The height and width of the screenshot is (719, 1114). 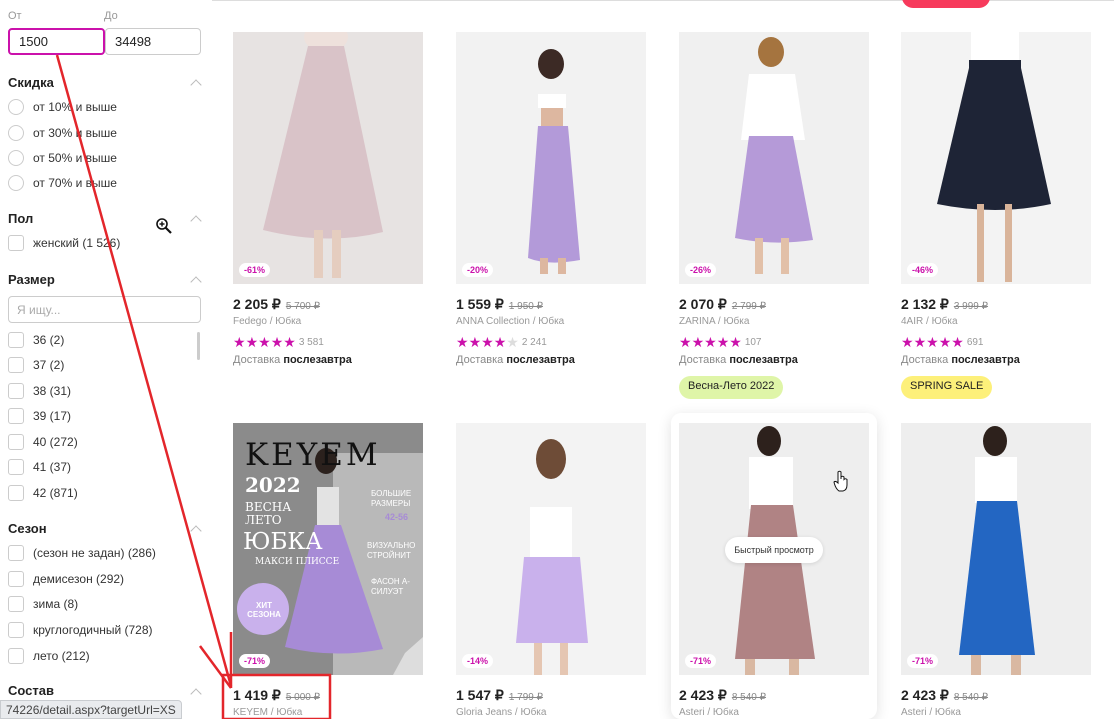 I want to click on product-image: Быстрый просмотр -71%, so click(x=774, y=549).